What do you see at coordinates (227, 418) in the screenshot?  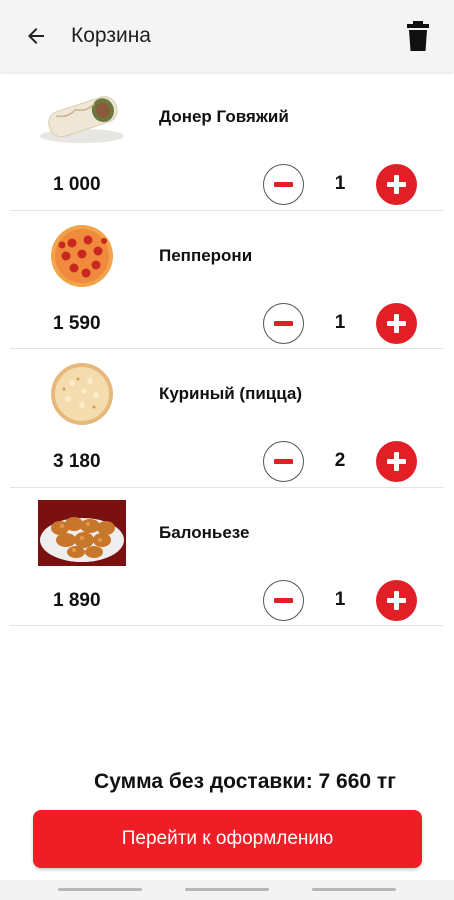 I see `cart-item: Куриный (пицца) 3 180 2` at bounding box center [227, 418].